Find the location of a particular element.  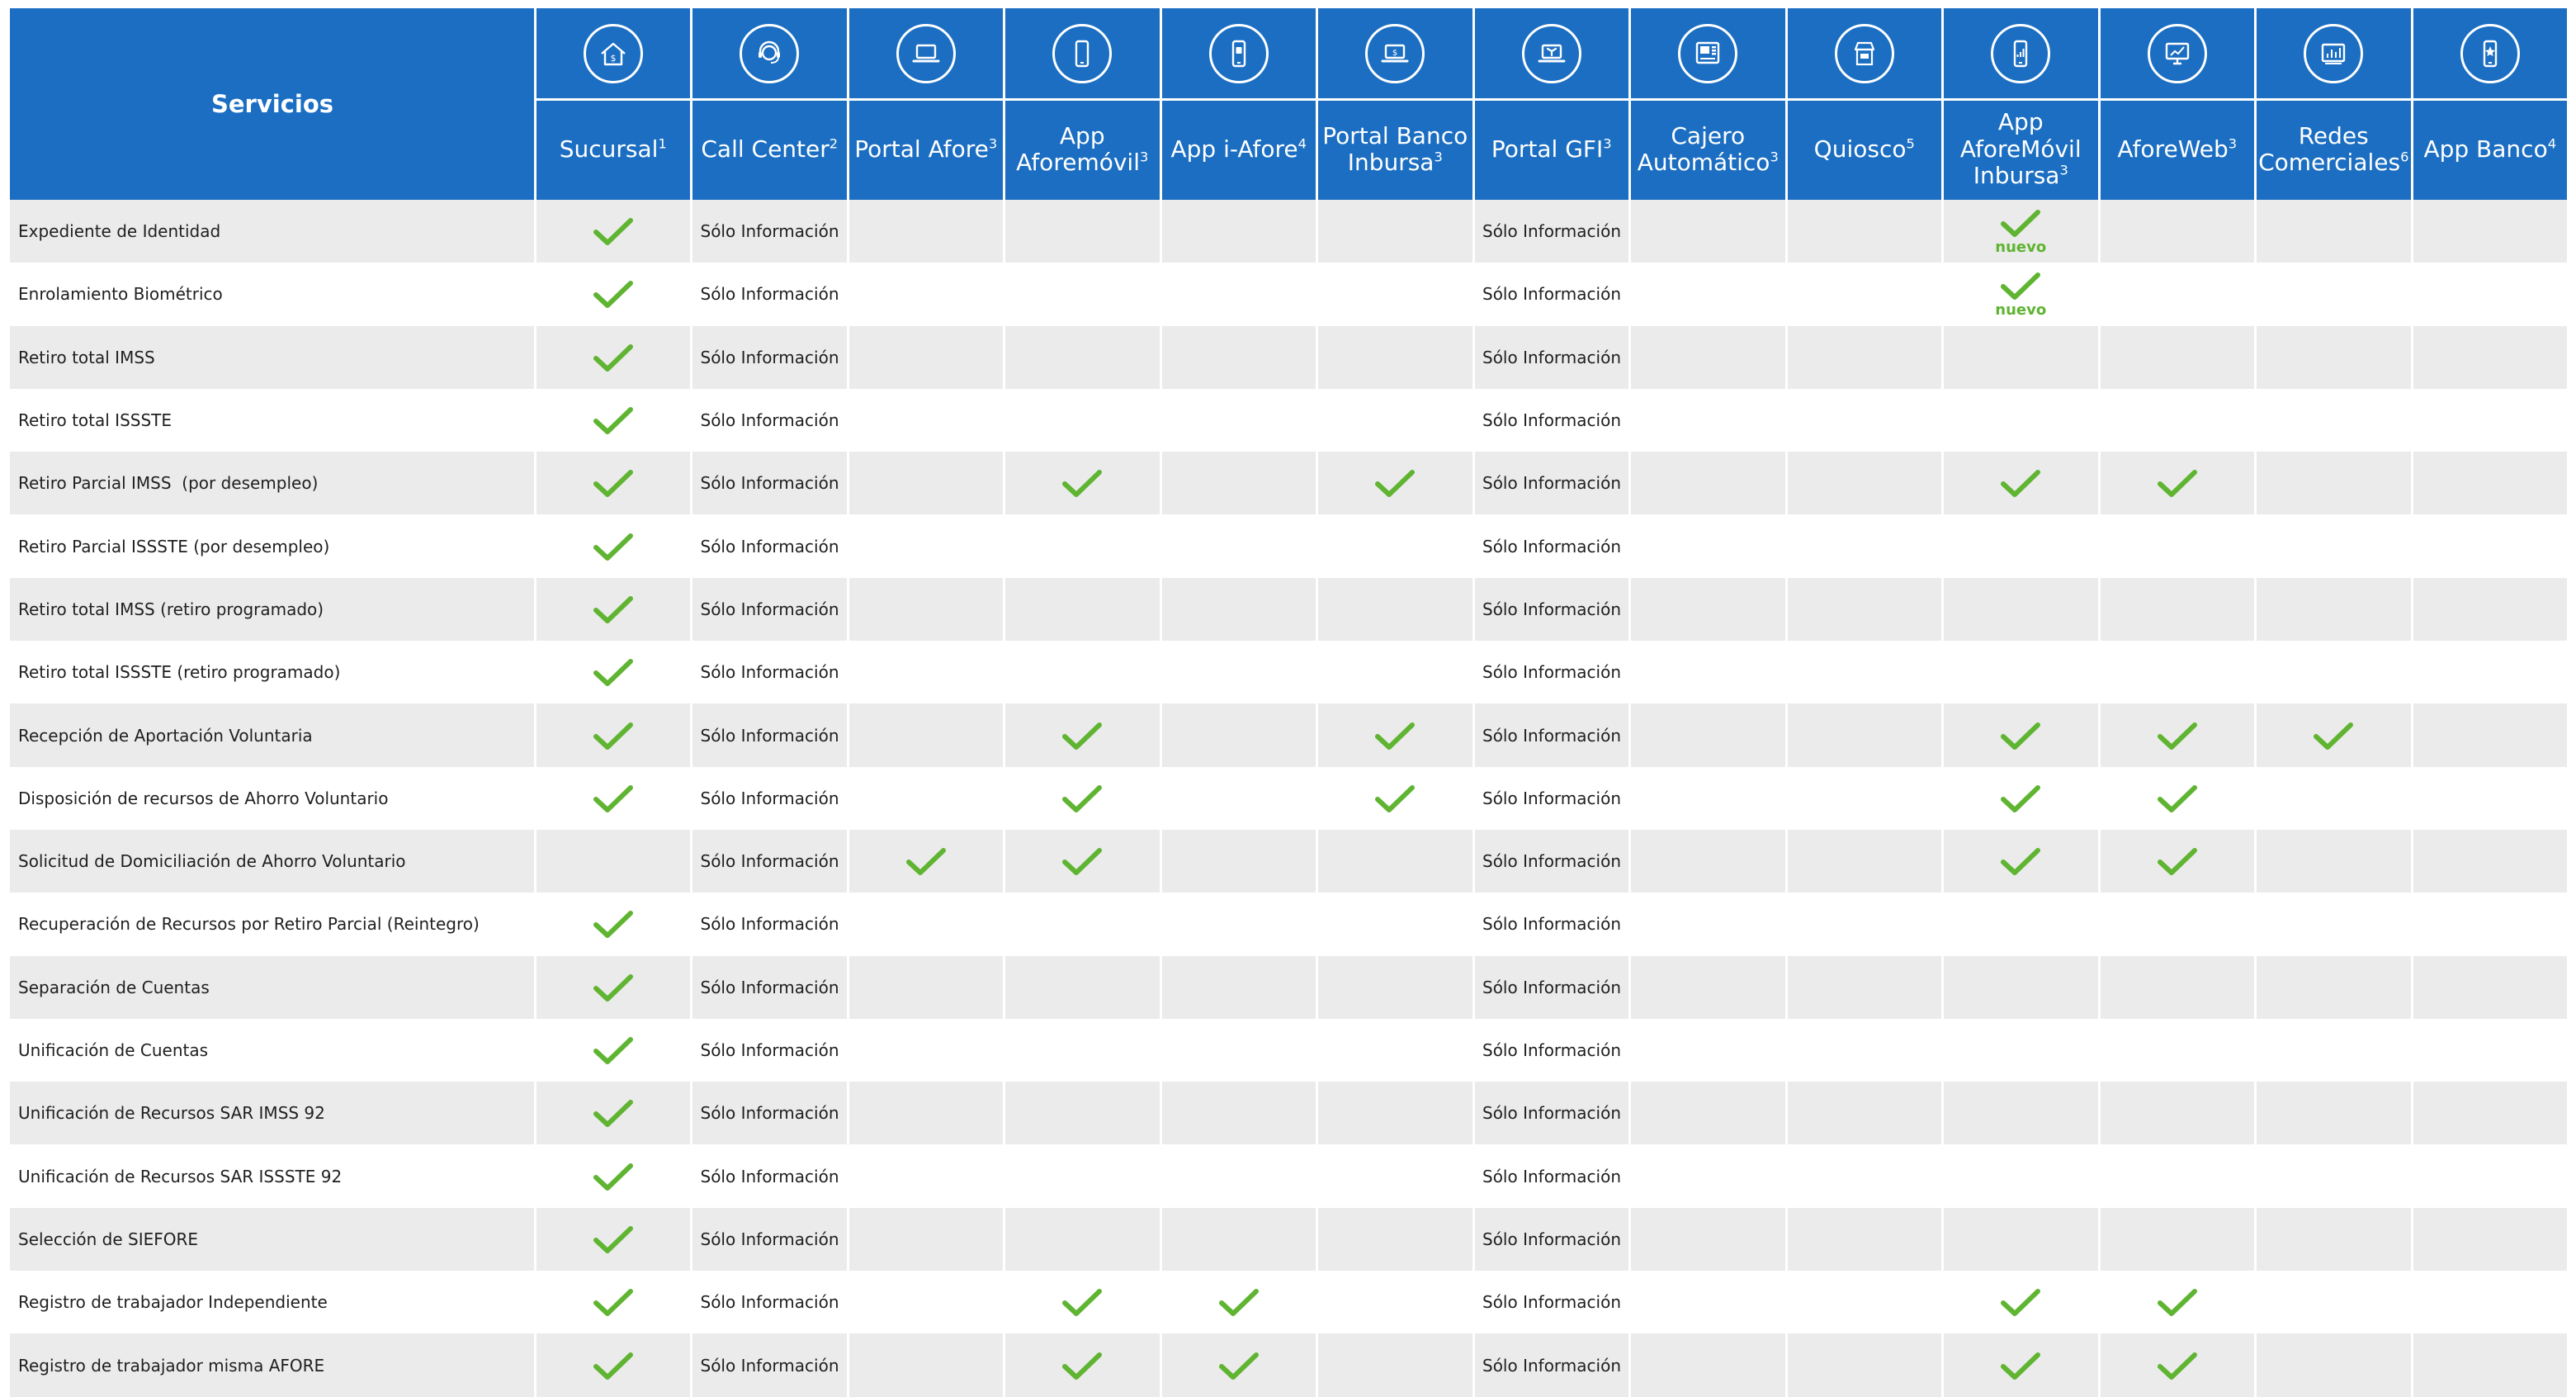

monitor-chart-icon is located at coordinates (2177, 53).